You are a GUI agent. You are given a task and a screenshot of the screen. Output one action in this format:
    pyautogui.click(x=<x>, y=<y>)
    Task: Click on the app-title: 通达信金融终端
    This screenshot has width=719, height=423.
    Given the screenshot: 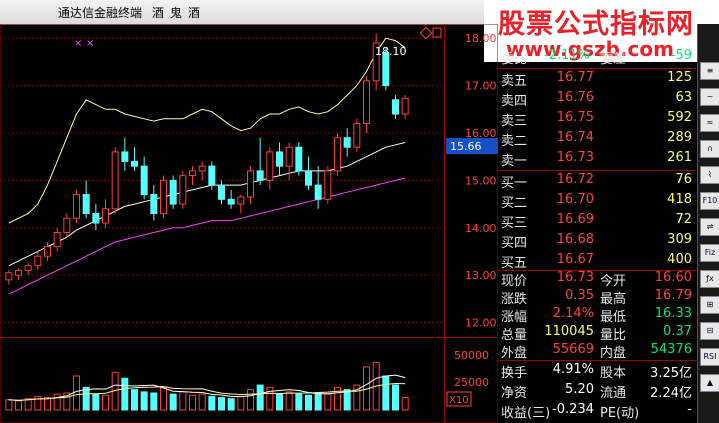 What is the action you would take?
    pyautogui.click(x=100, y=13)
    